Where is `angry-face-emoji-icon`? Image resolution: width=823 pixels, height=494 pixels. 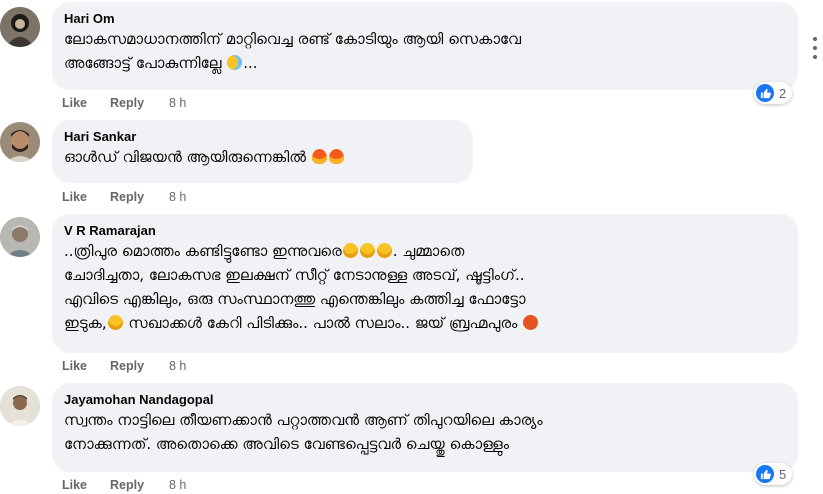
angry-face-emoji-icon is located at coordinates (531, 322).